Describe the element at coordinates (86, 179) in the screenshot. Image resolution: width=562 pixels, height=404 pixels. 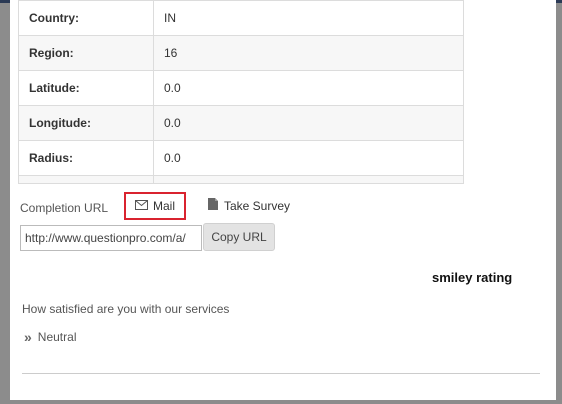
I see `row-key-partial` at that location.